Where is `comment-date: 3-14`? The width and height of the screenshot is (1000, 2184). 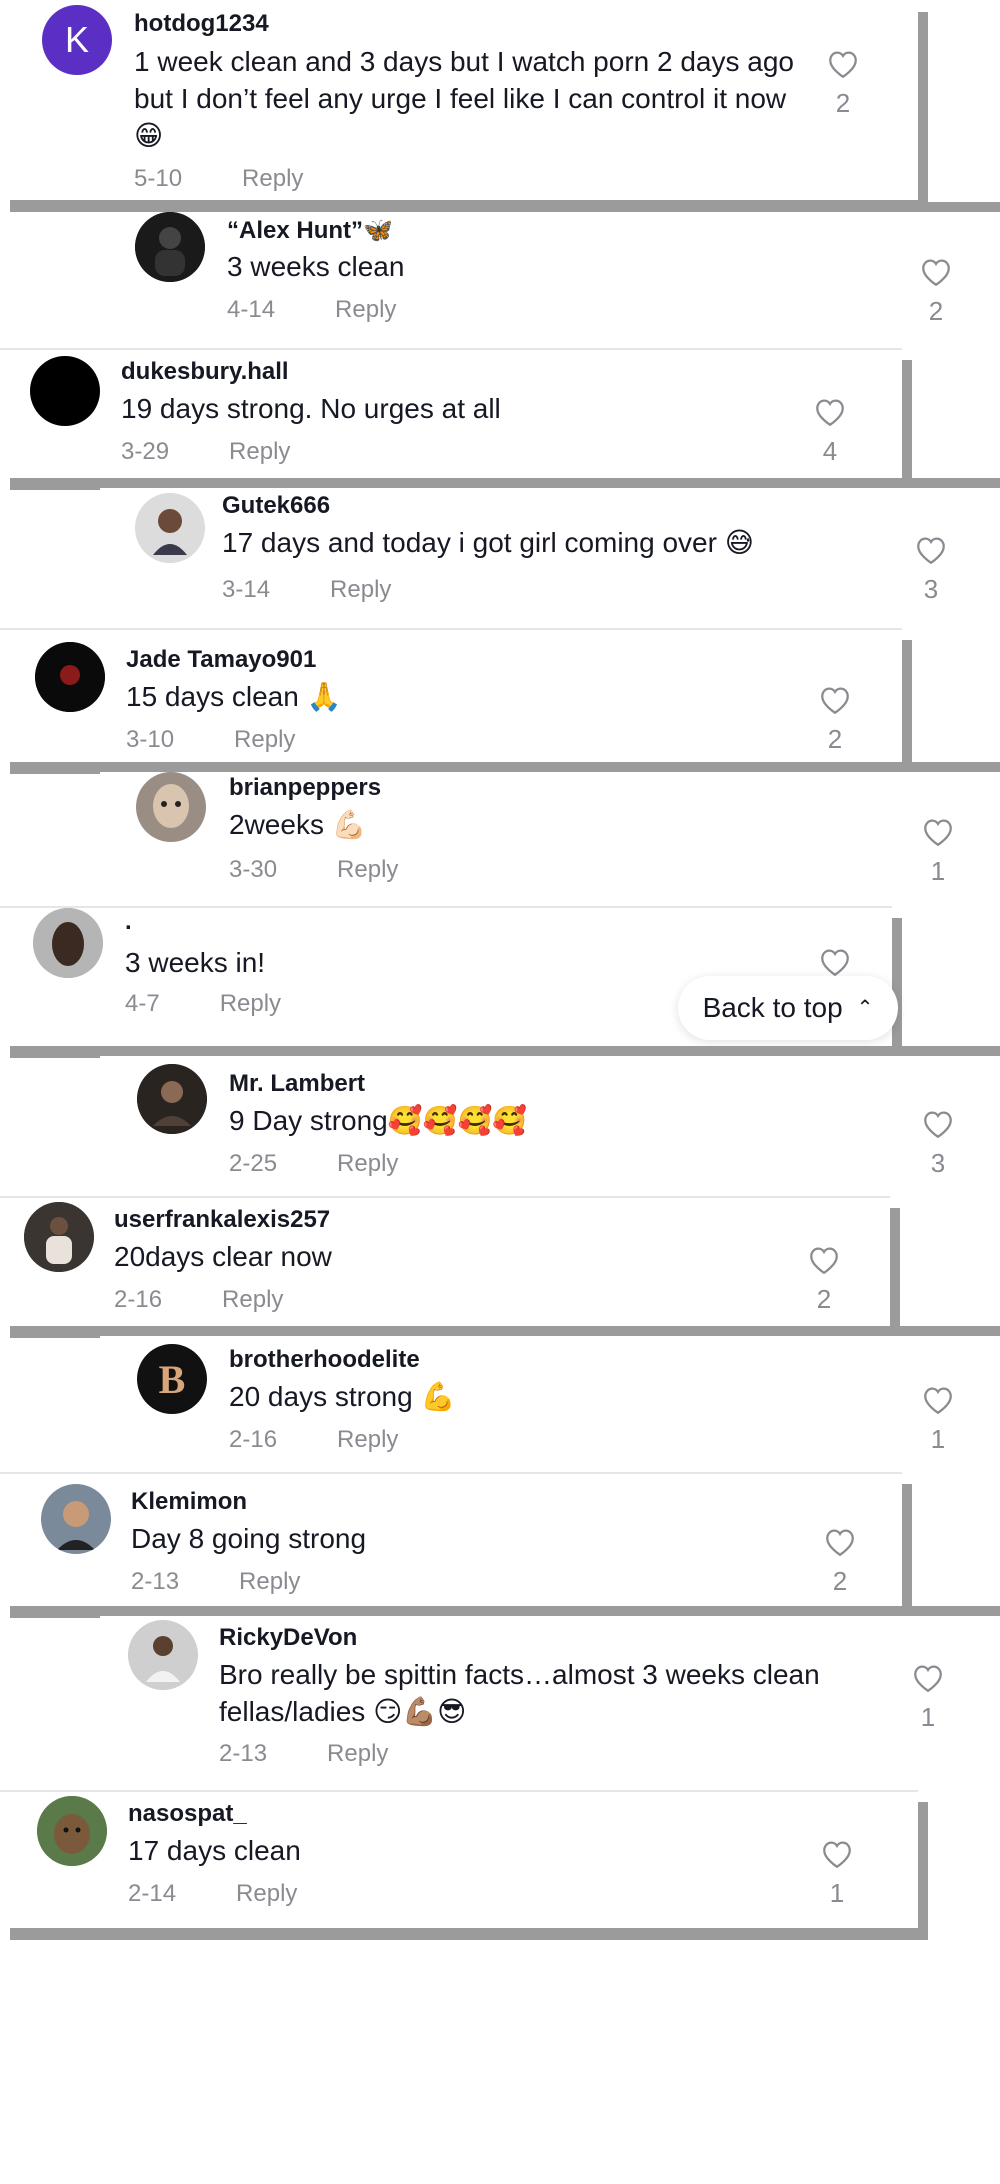 comment-date: 3-14 is located at coordinates (246, 589).